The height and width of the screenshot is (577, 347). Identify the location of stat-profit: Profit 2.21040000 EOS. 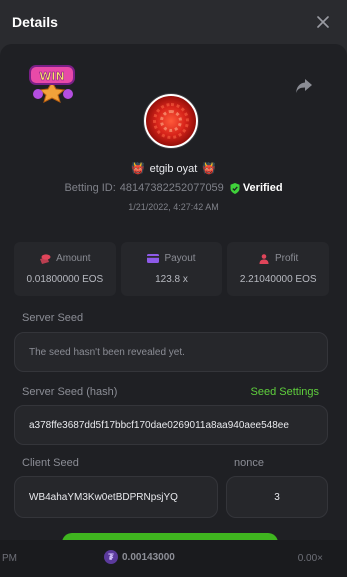
(278, 269).